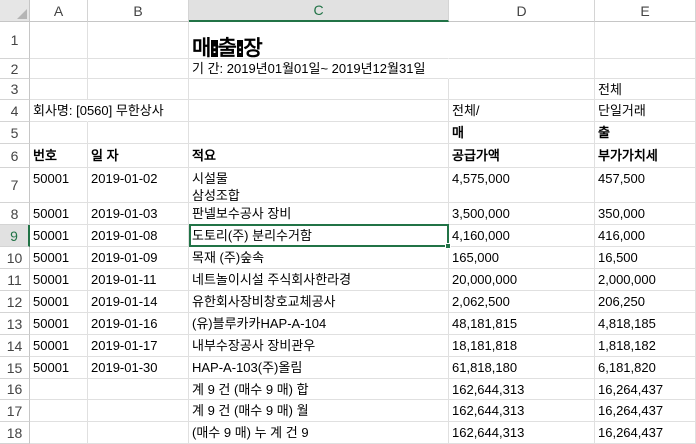  I want to click on header-date: 일 자, so click(138, 156).